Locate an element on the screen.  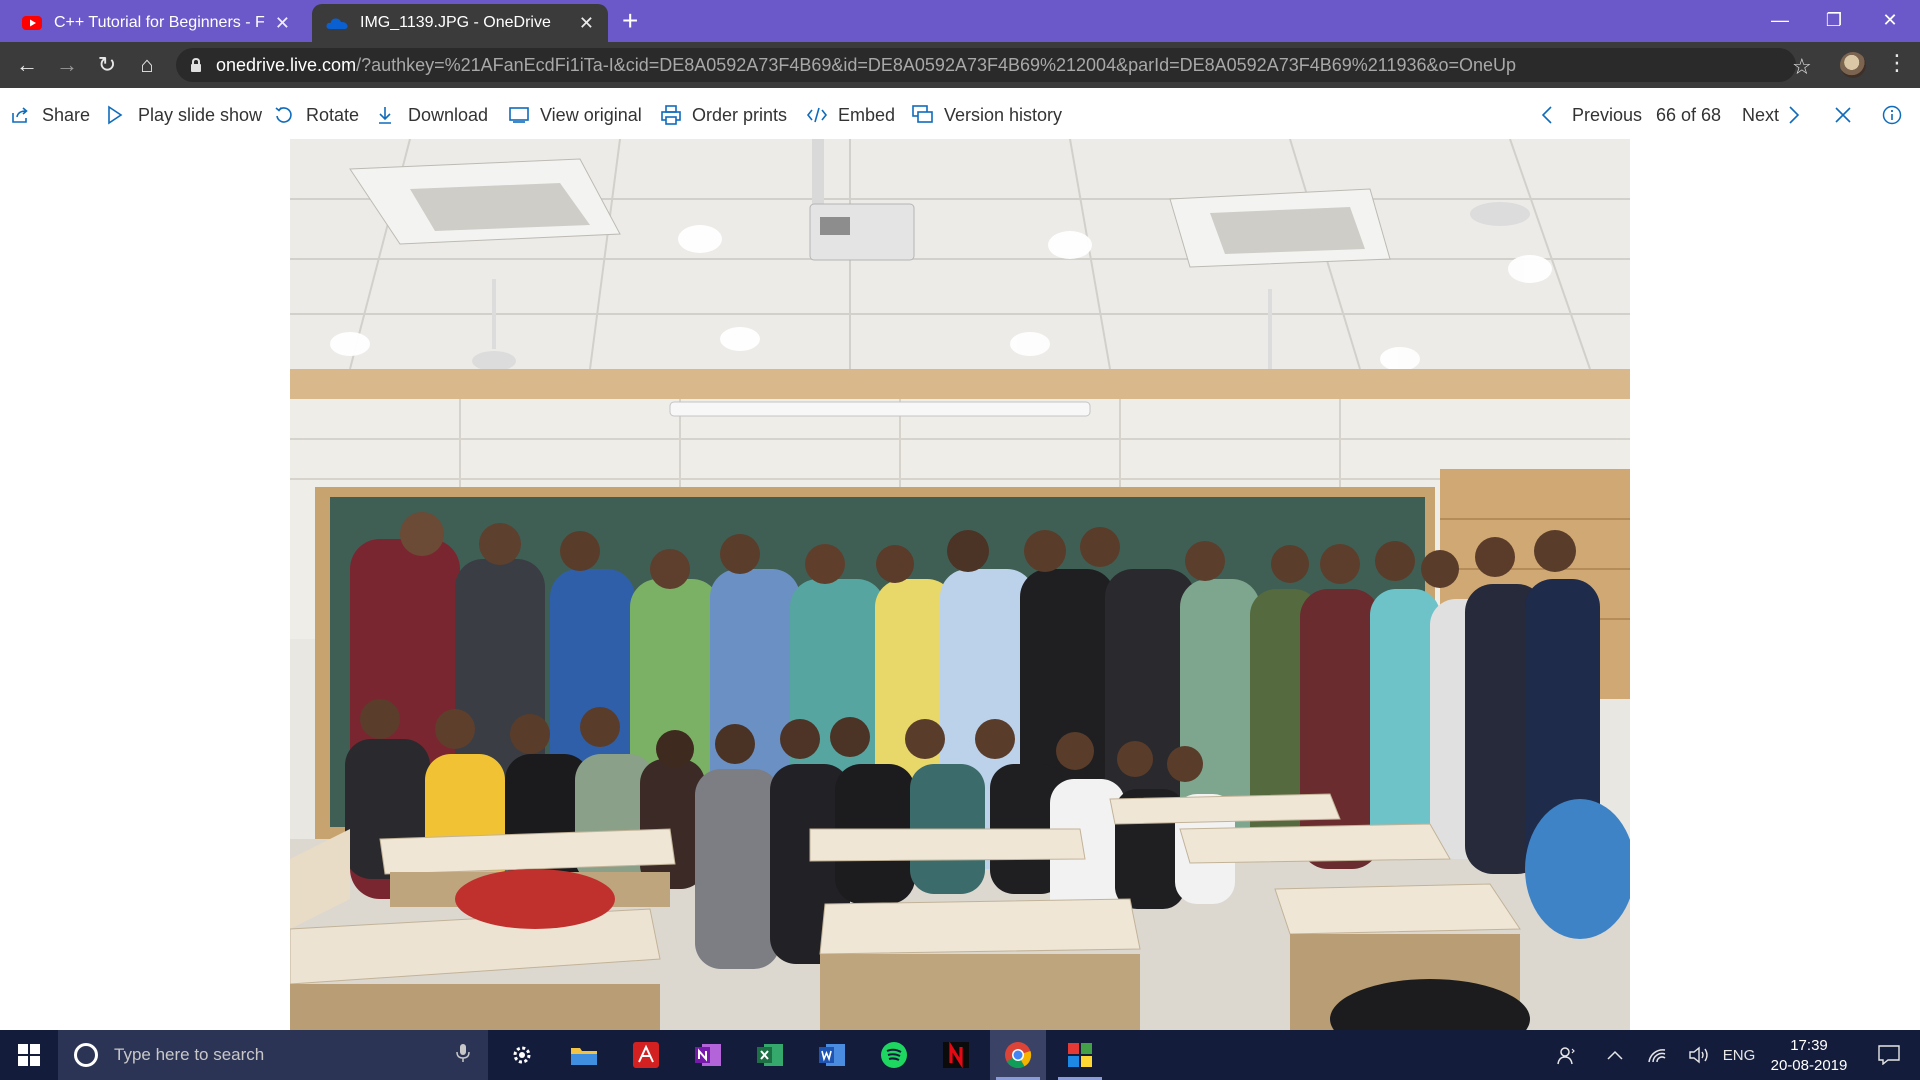
taskbar-search-box: Type here to search is located at coordinates (273, 1055).